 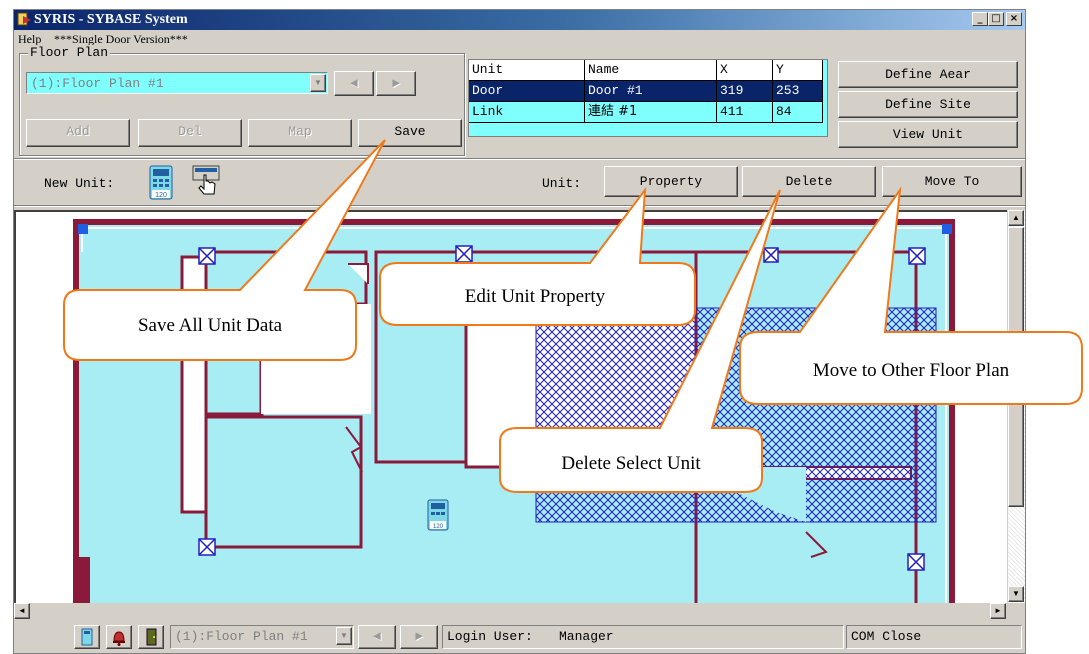 I want to click on property-callout-text: Edit Unit Property, so click(x=535, y=296).